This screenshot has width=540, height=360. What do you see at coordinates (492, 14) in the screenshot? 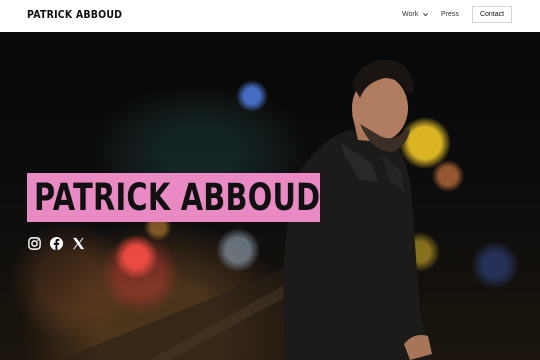
I see `contact-button: Contact` at bounding box center [492, 14].